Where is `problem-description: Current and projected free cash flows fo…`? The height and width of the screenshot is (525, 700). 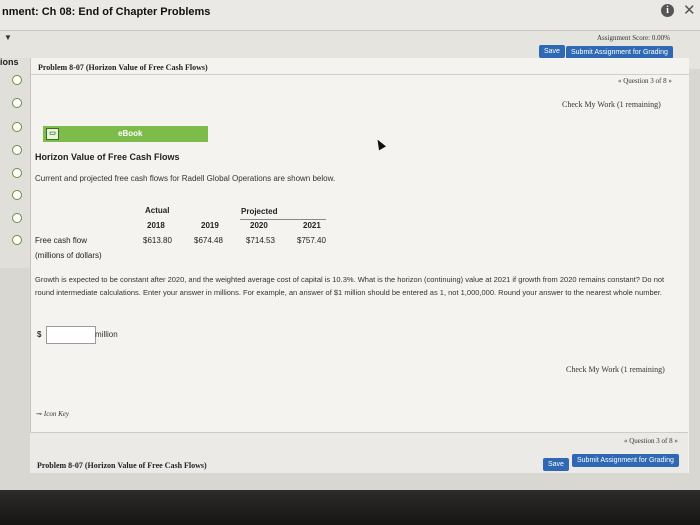 problem-description: Current and projected free cash flows fo… is located at coordinates (185, 178).